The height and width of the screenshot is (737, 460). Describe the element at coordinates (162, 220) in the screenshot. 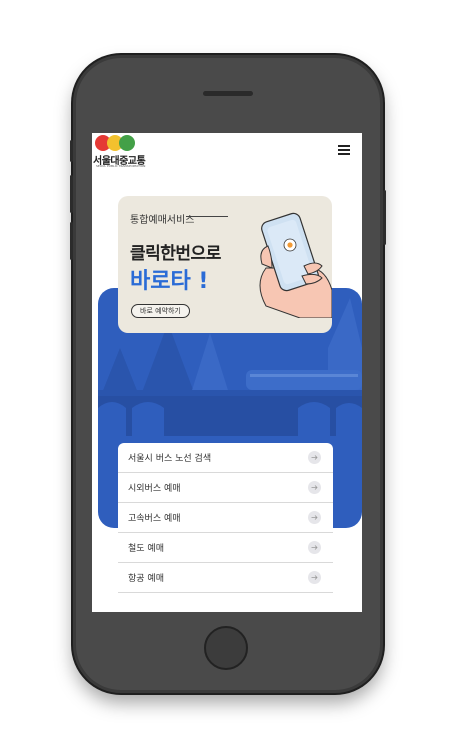

I see `promo-subtitle: 통합예매서비스` at that location.